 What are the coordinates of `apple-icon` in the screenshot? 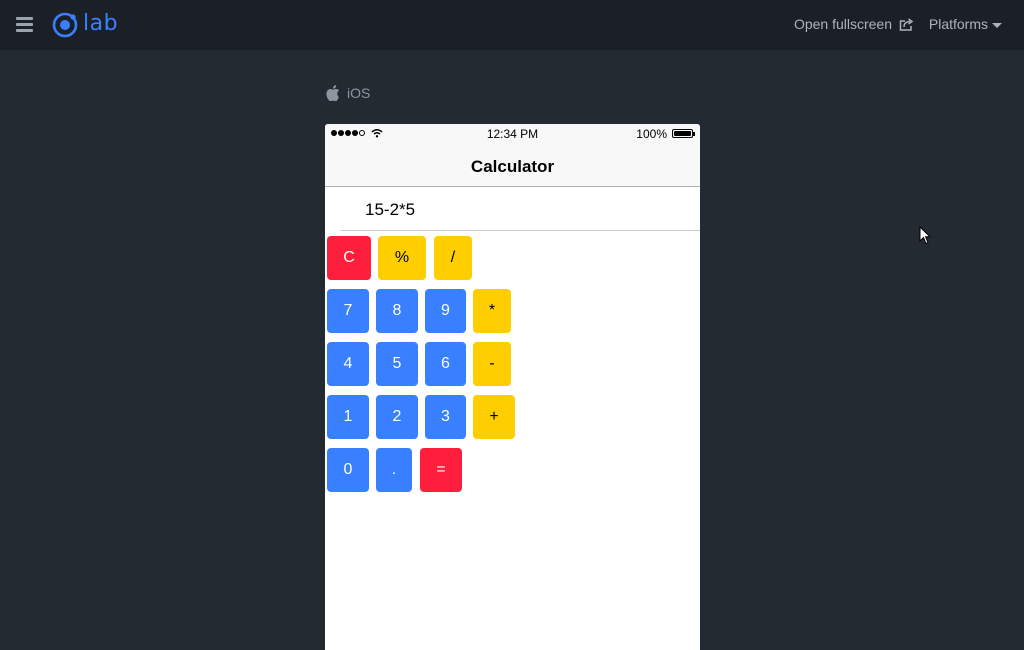 It's located at (332, 93).